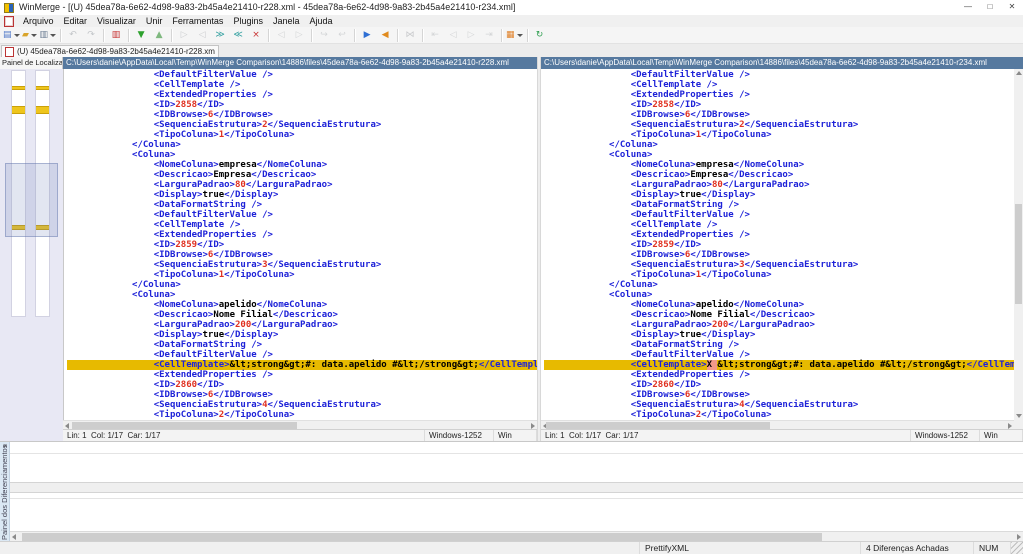  Describe the element at coordinates (159, 35) in the screenshot. I see `prev-difference-button: ▲` at that location.